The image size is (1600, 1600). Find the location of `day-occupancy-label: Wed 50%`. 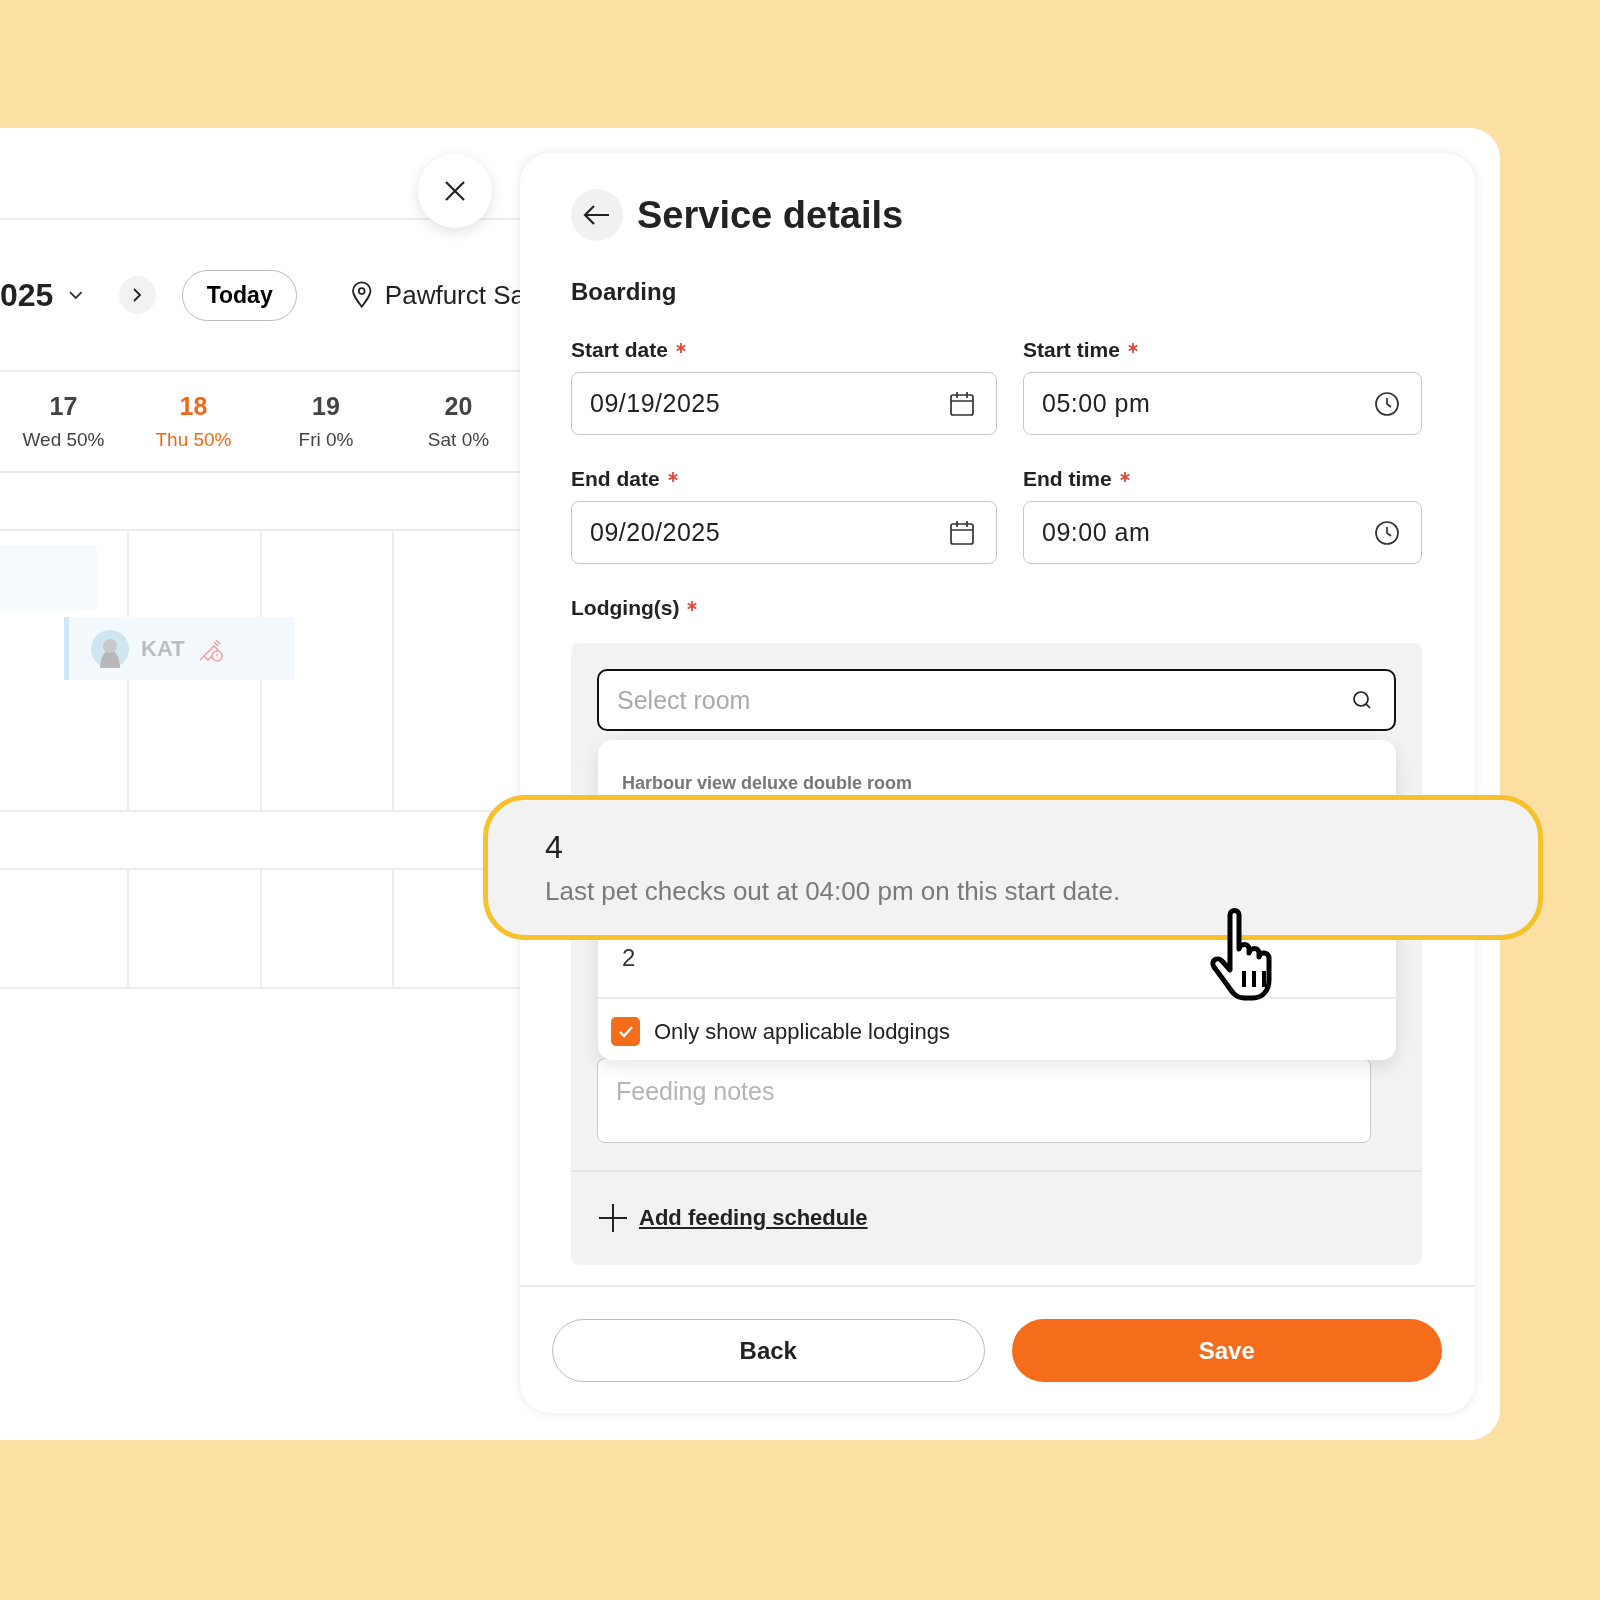

day-occupancy-label: Wed 50% is located at coordinates (63, 440).